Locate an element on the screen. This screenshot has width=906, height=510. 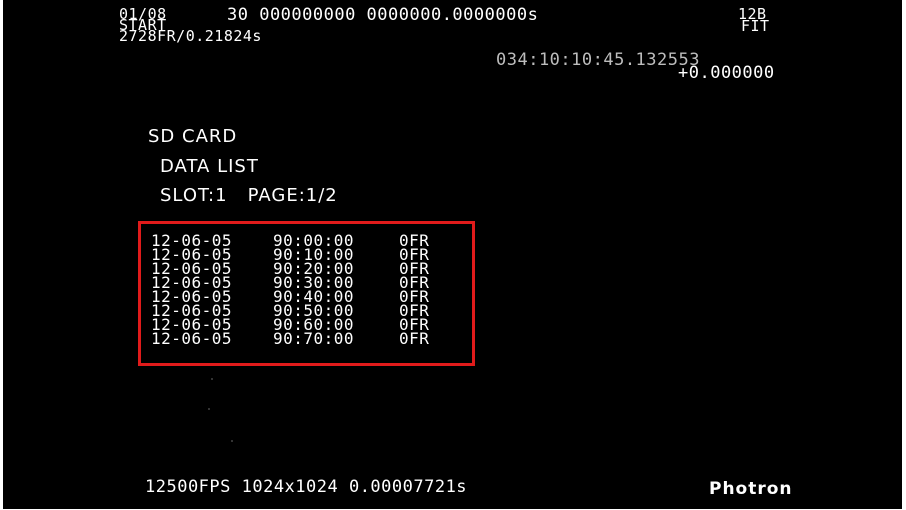
capture-settings: 12500FPS 1024x1024 0.00007721s is located at coordinates (306, 487).